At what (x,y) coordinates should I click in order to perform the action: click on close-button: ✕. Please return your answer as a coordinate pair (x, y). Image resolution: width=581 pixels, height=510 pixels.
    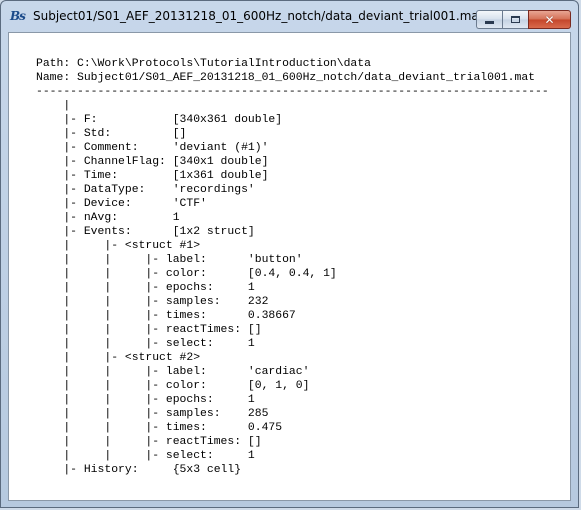
    Looking at the image, I should click on (549, 19).